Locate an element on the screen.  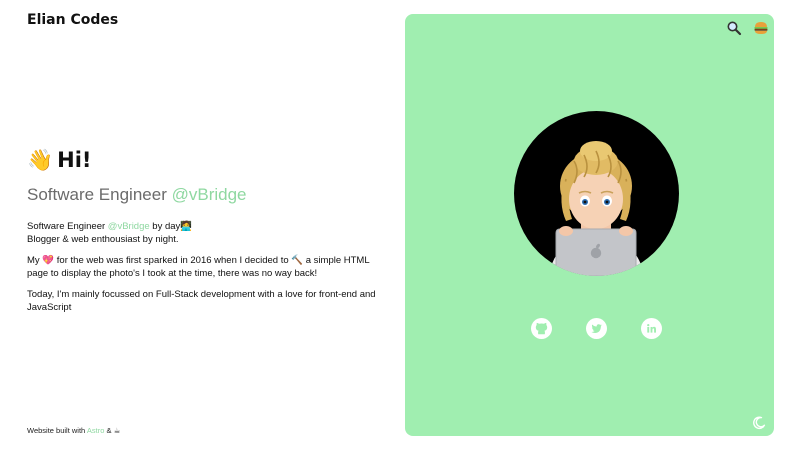
wave-emoji: 👋 is located at coordinates (40, 160).